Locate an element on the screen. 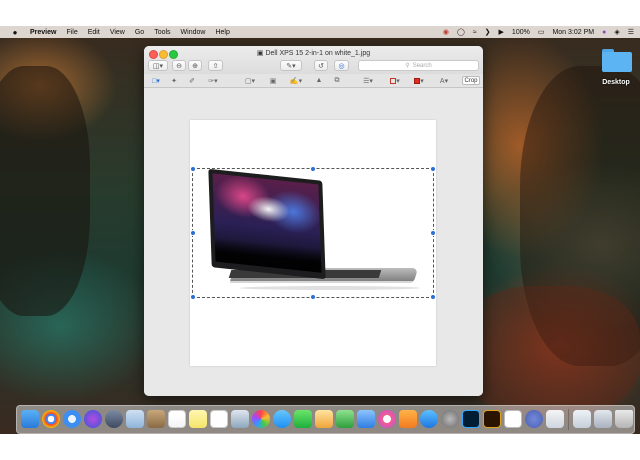 Image resolution: width=640 pixels, height=460 pixels. menu-edit: Edit is located at coordinates (94, 32).